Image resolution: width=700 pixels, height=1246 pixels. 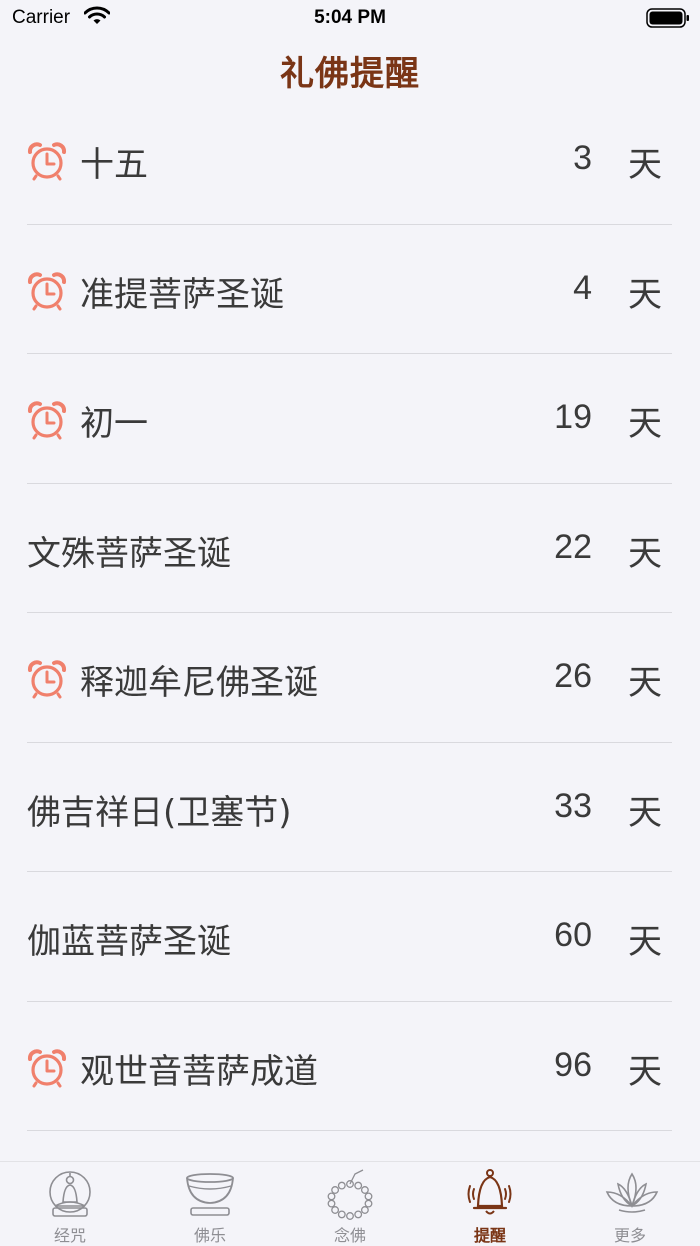 I want to click on reminder-row: 初一 19 天, so click(x=350, y=419).